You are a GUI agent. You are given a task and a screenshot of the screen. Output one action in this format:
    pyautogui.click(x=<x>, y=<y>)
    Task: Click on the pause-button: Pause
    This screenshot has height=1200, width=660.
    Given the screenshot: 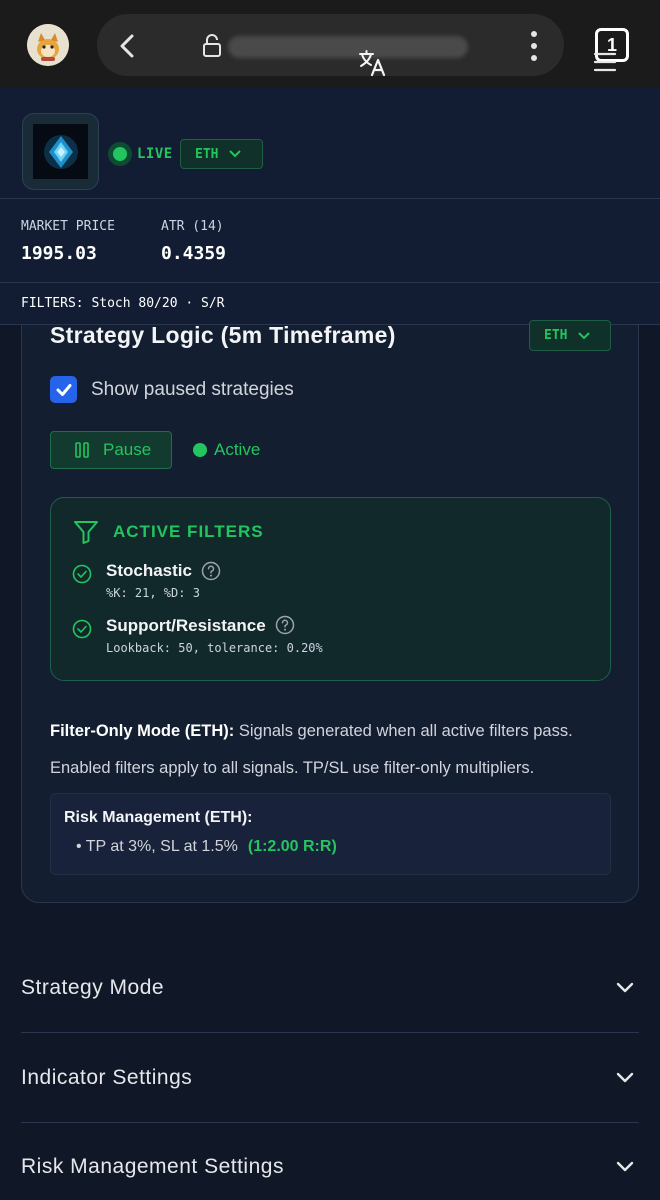 What is the action you would take?
    pyautogui.click(x=111, y=450)
    